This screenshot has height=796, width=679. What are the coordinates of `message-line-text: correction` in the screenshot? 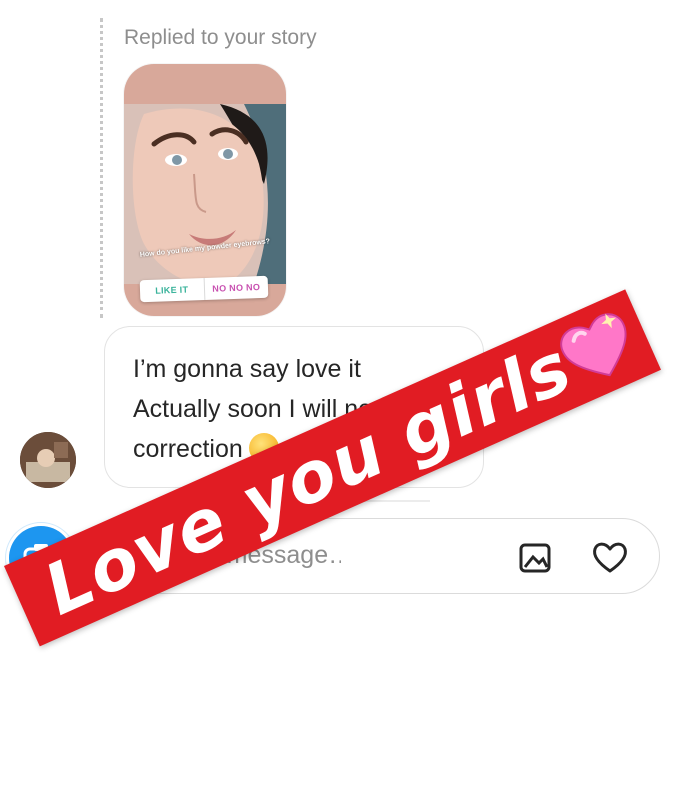 It's located at (188, 449).